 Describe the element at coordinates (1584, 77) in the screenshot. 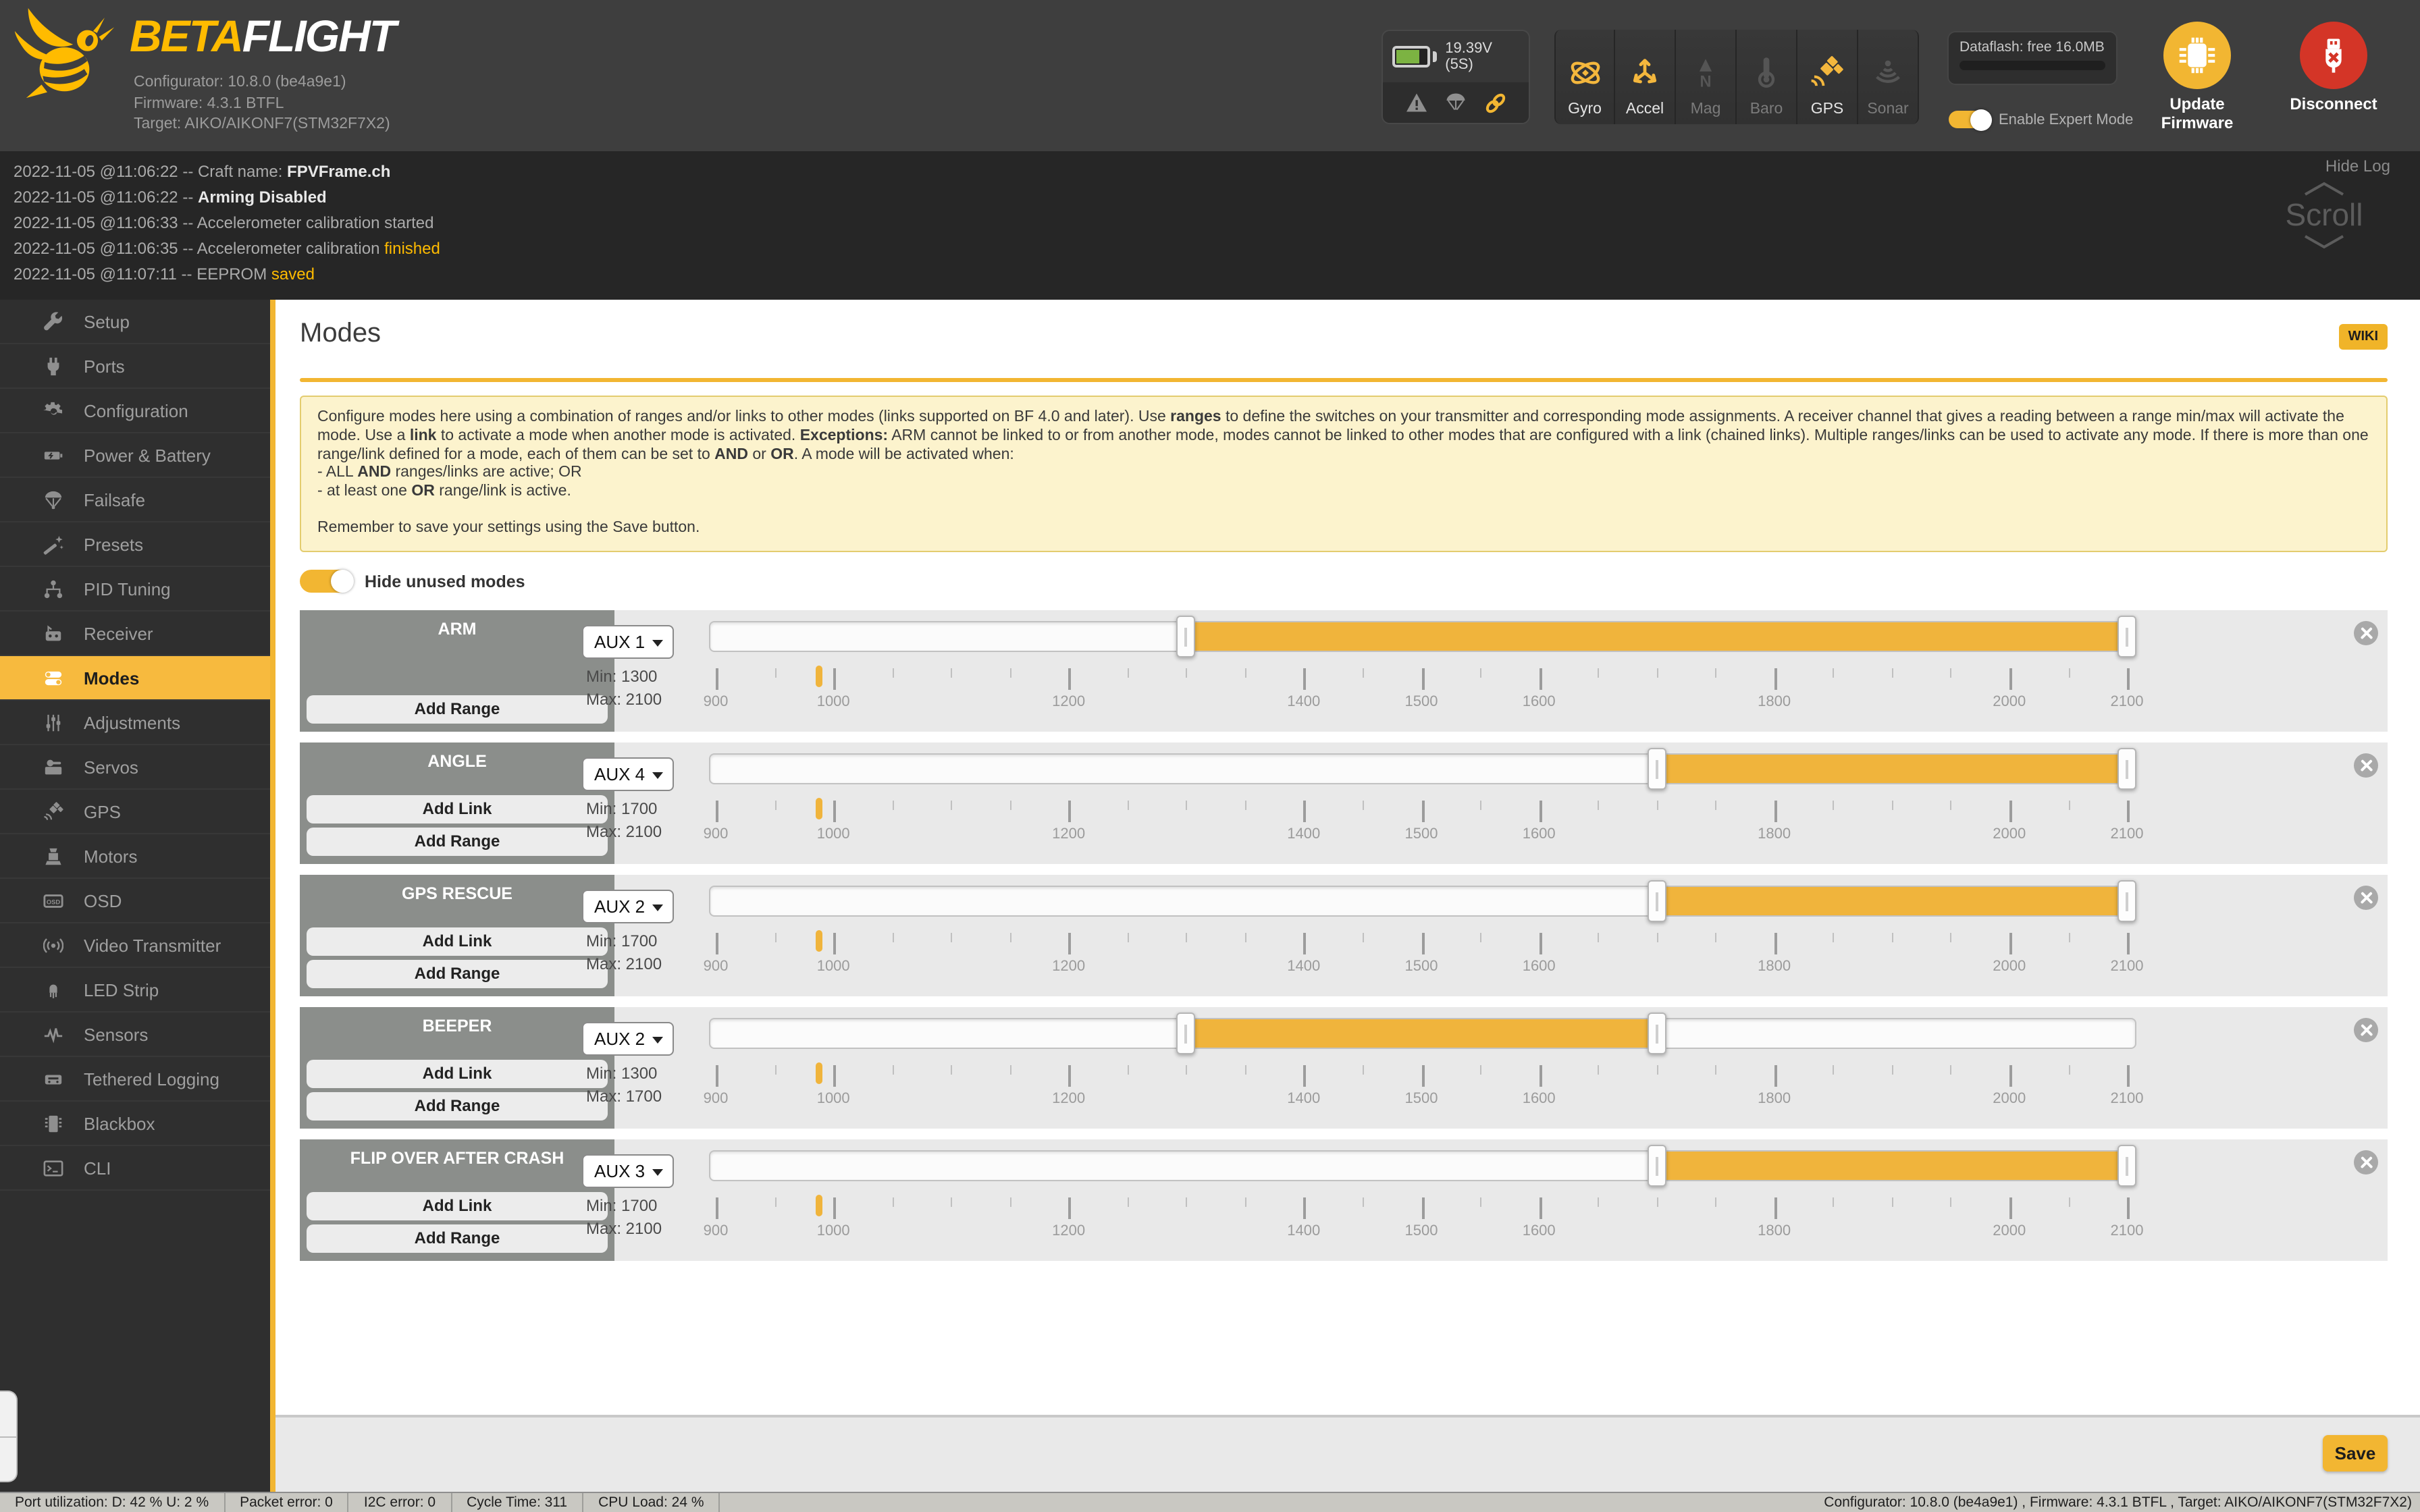

I see `sensor-tile-gyro: Gyro` at that location.